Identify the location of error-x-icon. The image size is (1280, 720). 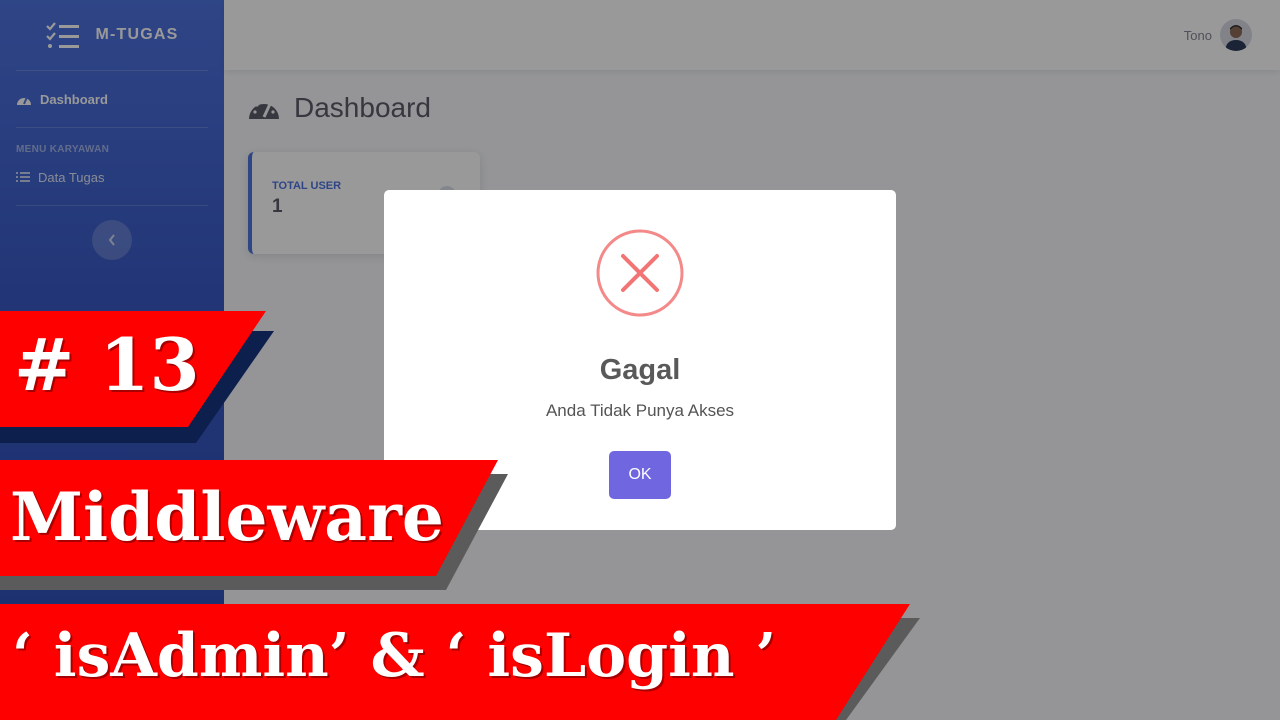
(640, 273).